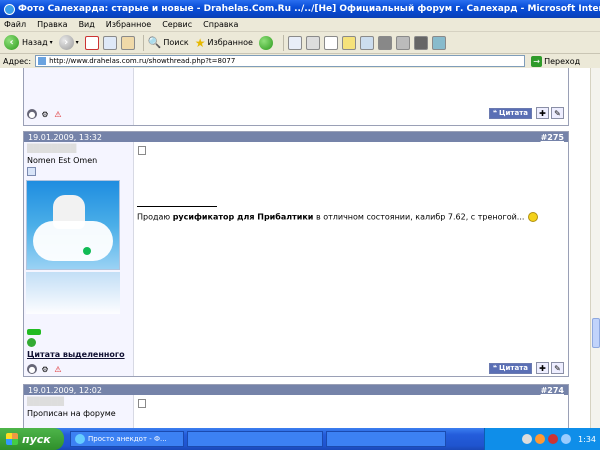  Describe the element at coordinates (527, 439) in the screenshot. I see `network-icon` at that location.